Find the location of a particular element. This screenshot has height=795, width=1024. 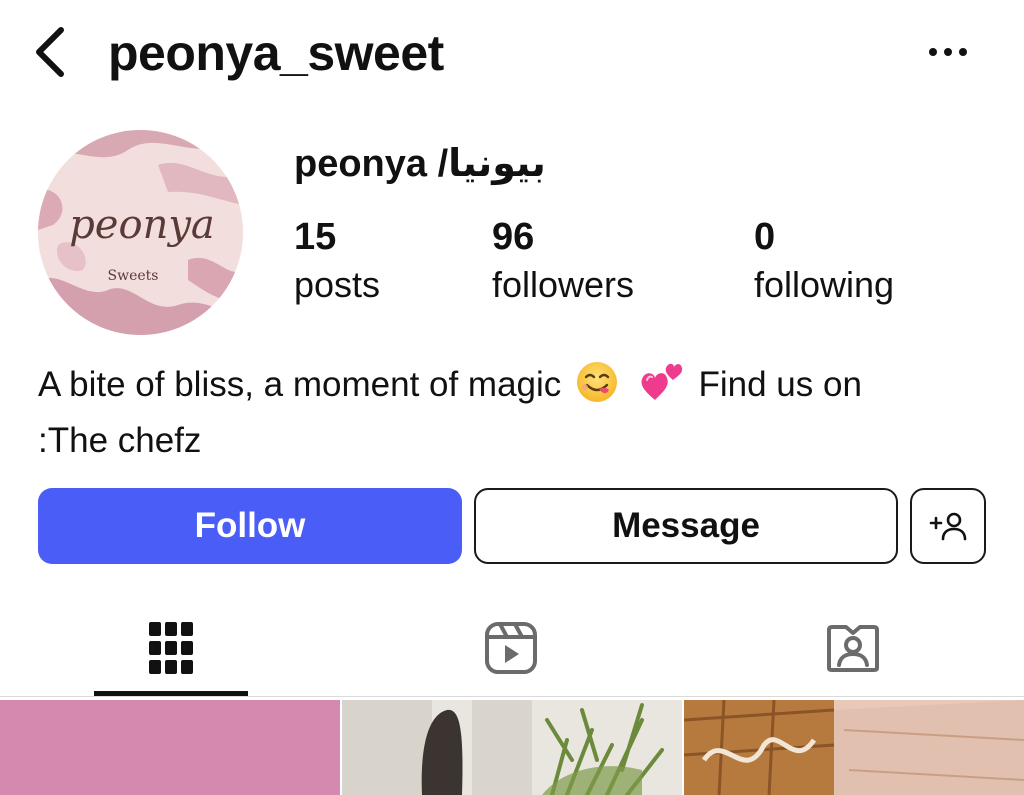

posts-label: posts is located at coordinates (337, 284).